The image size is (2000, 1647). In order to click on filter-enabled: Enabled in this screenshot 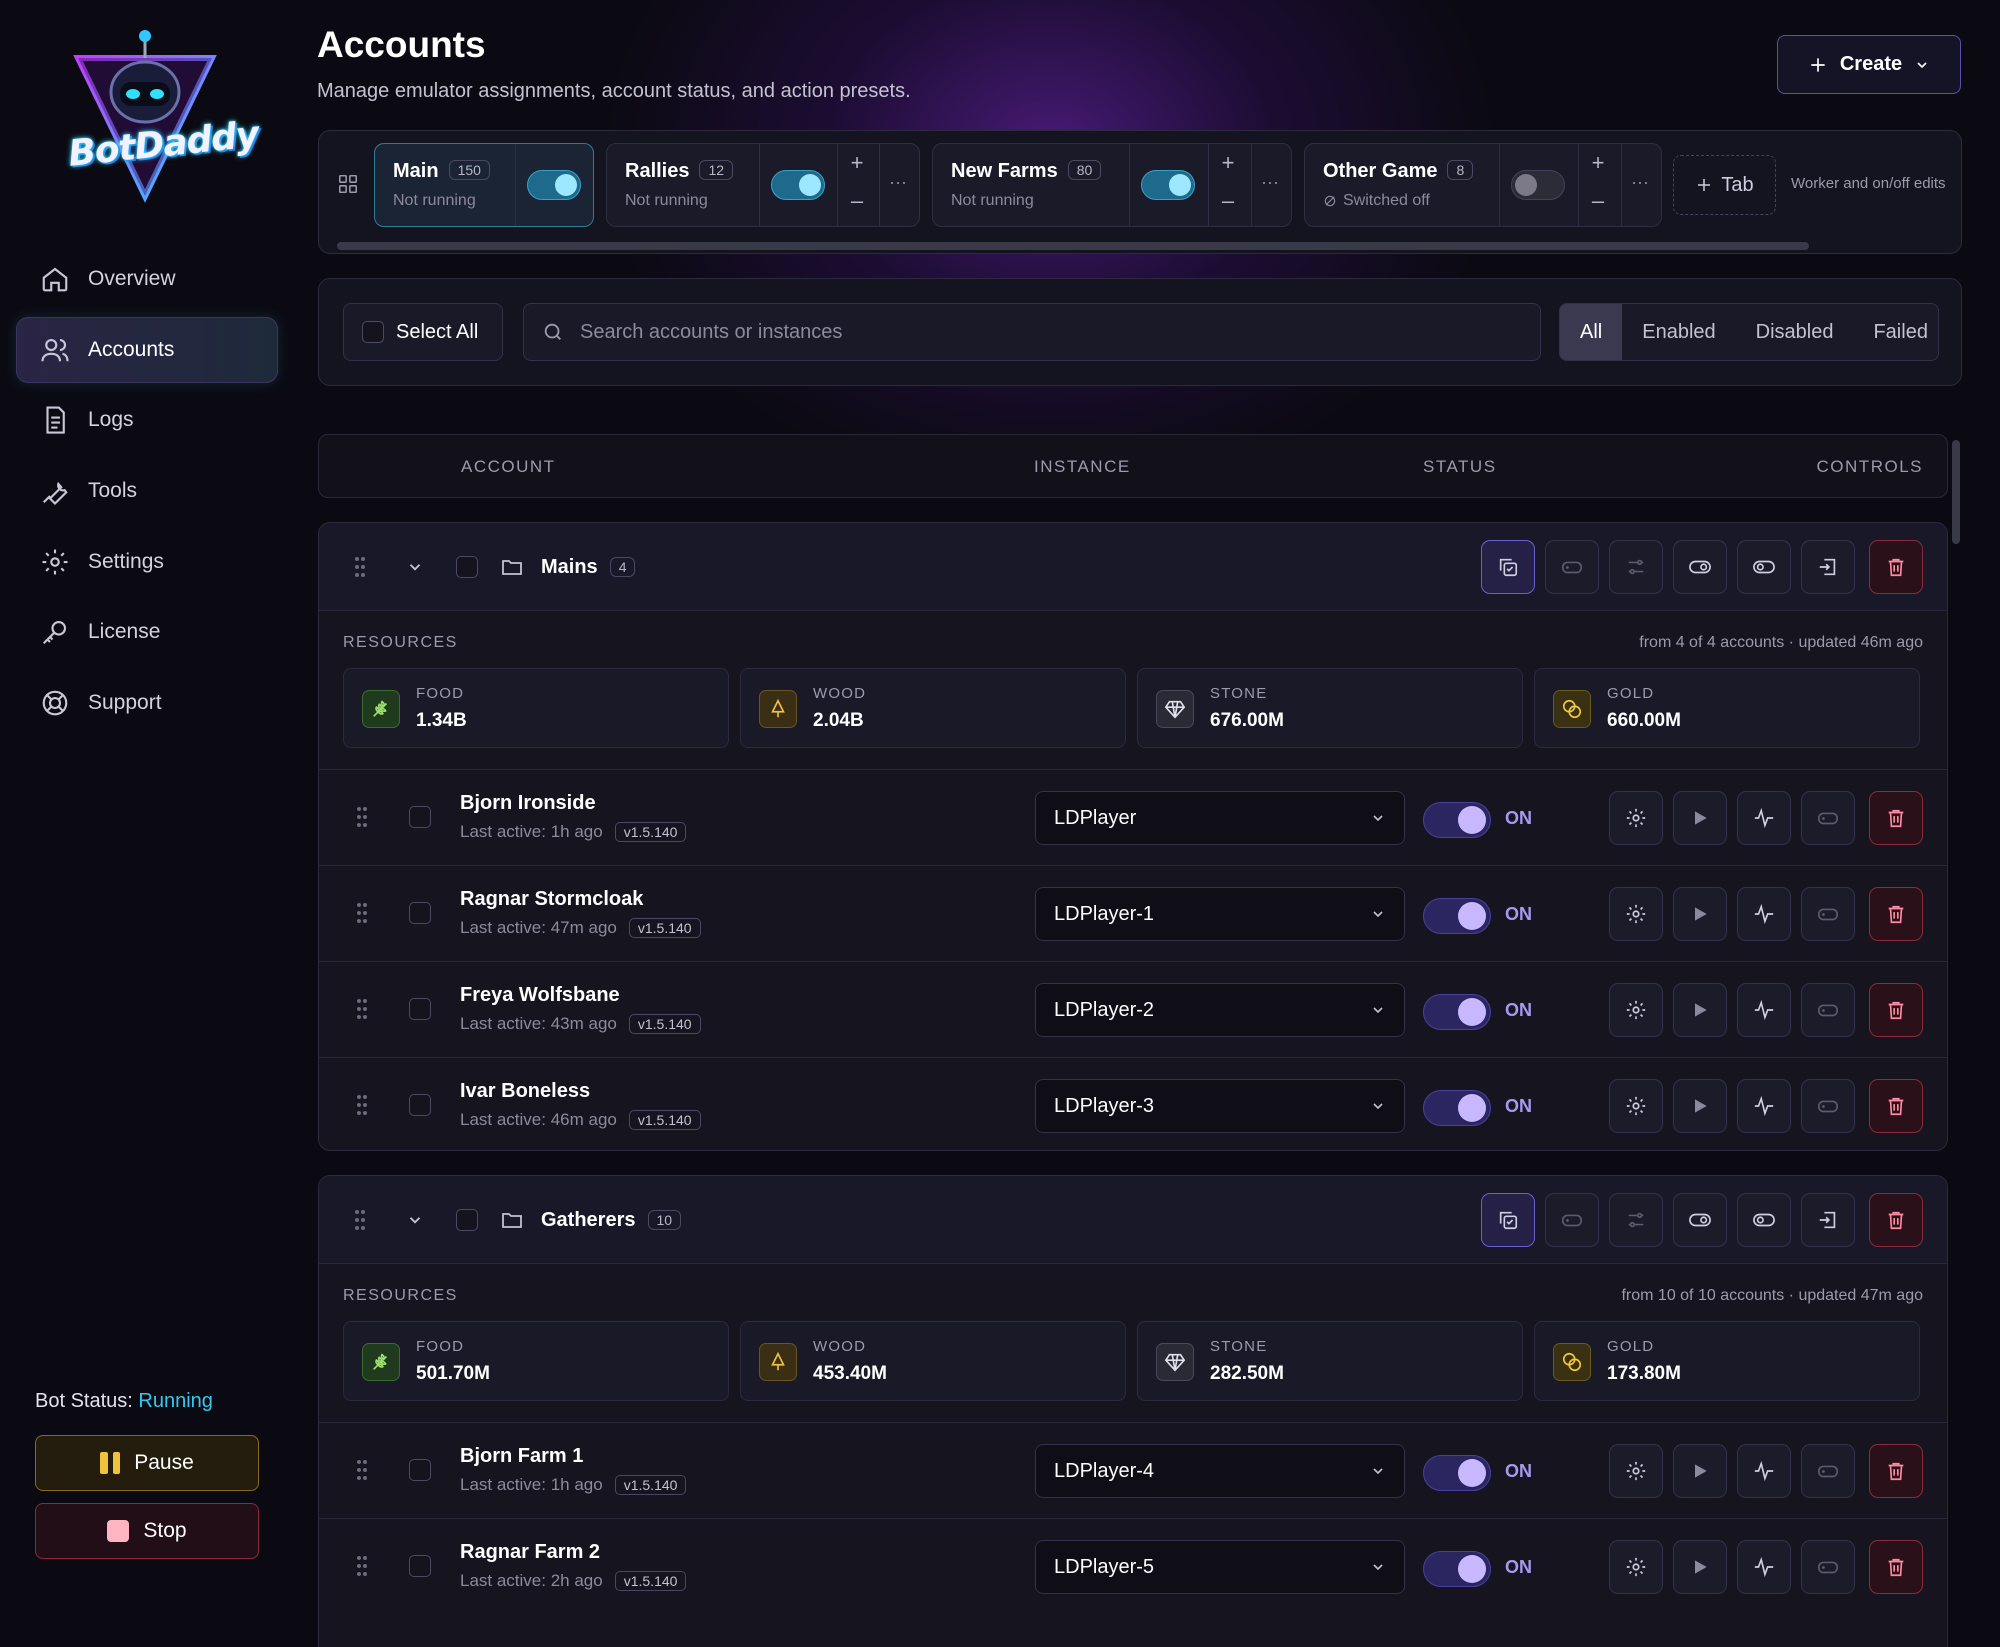, I will do `click(1678, 332)`.